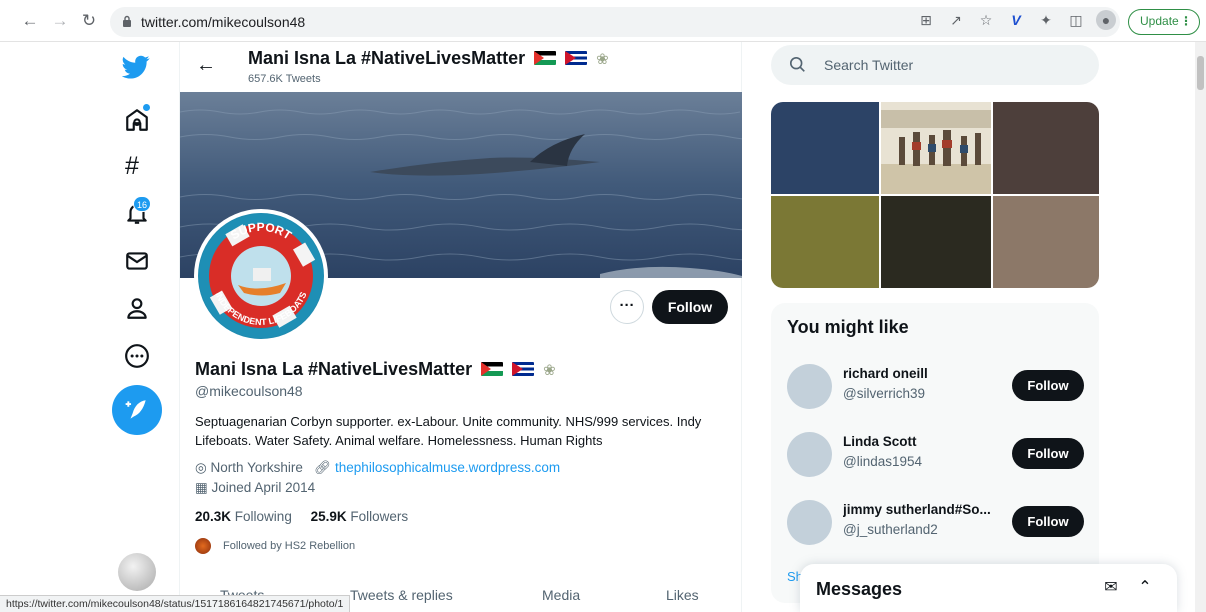  I want to click on calendar-icon: ▦, so click(201, 487).